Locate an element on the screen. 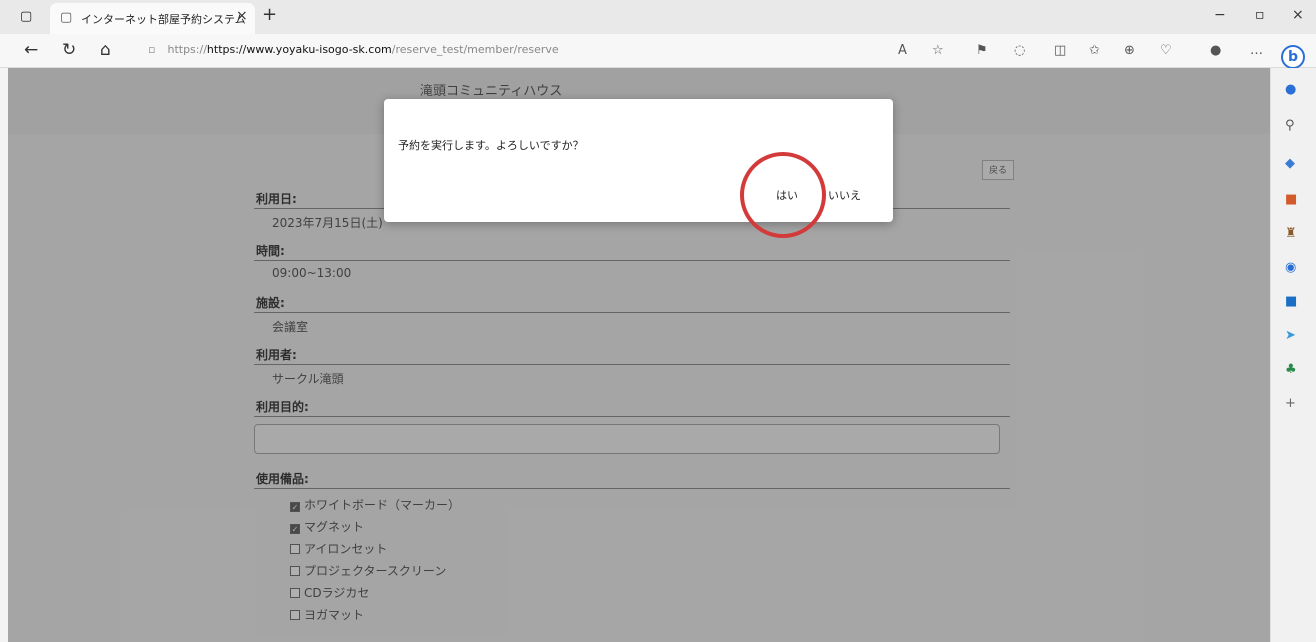 The width and height of the screenshot is (1316, 642). office-icon: ◉ is located at coordinates (1290, 267).